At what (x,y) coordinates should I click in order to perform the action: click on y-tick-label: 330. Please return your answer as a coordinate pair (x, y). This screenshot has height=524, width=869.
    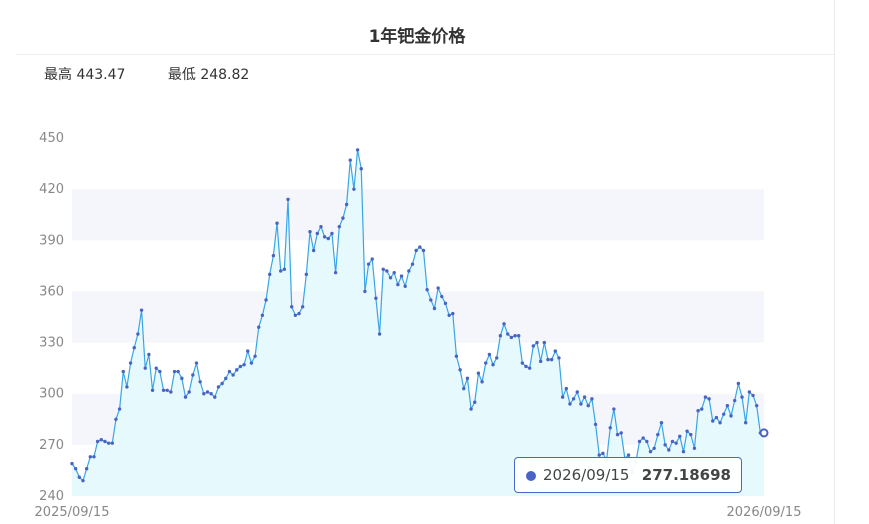
    Looking at the image, I should click on (51, 343).